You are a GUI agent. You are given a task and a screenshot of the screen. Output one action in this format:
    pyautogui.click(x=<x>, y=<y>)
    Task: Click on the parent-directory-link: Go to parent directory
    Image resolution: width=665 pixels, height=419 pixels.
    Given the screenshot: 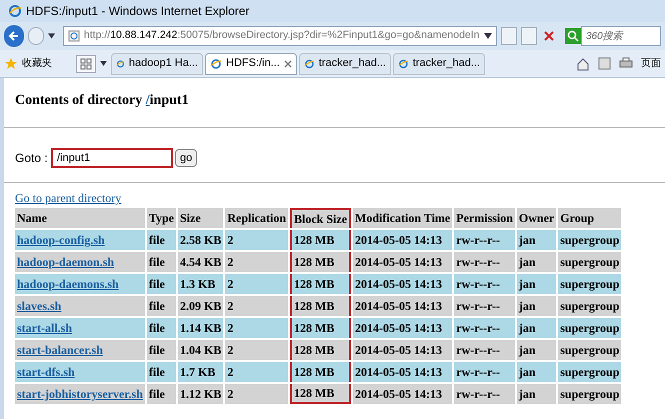 What is the action you would take?
    pyautogui.click(x=340, y=198)
    